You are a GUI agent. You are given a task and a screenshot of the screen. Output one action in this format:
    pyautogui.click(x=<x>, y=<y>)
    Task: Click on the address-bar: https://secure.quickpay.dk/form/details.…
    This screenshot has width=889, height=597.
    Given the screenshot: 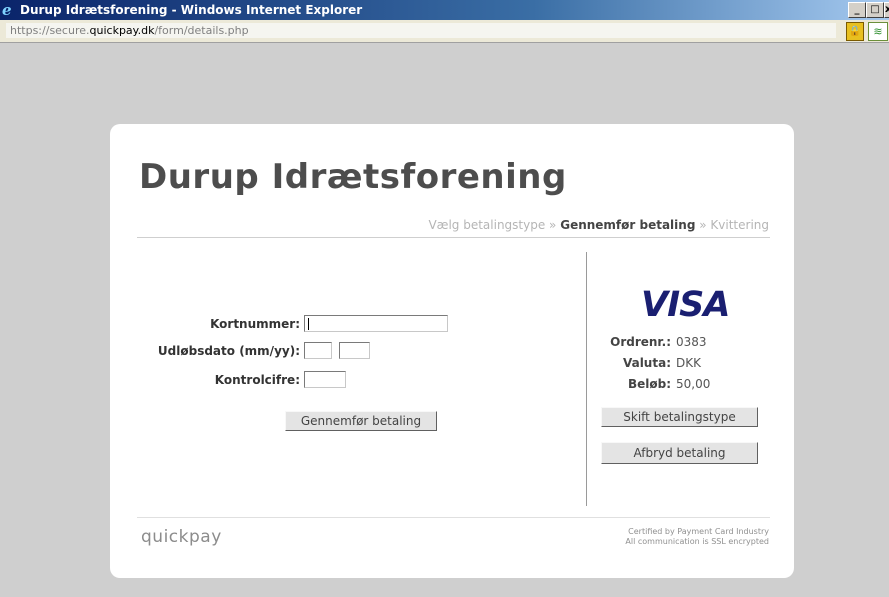 What is the action you would take?
    pyautogui.click(x=444, y=31)
    